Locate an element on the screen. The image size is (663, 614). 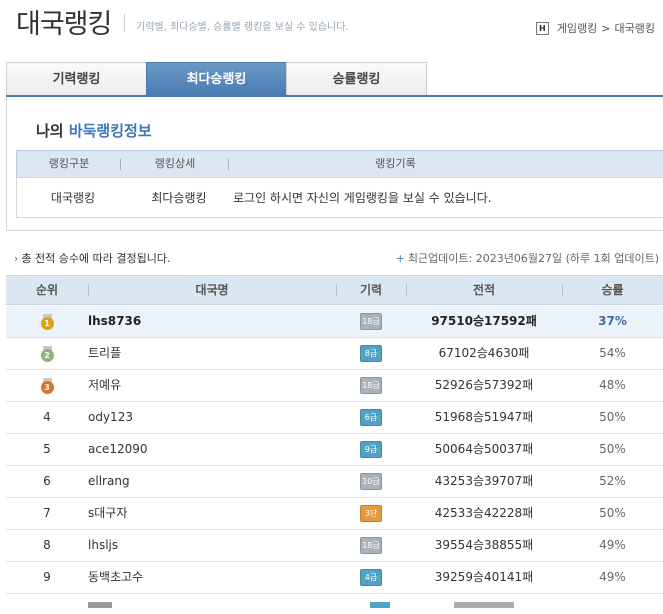
level-cell: 3단 is located at coordinates (371, 513).